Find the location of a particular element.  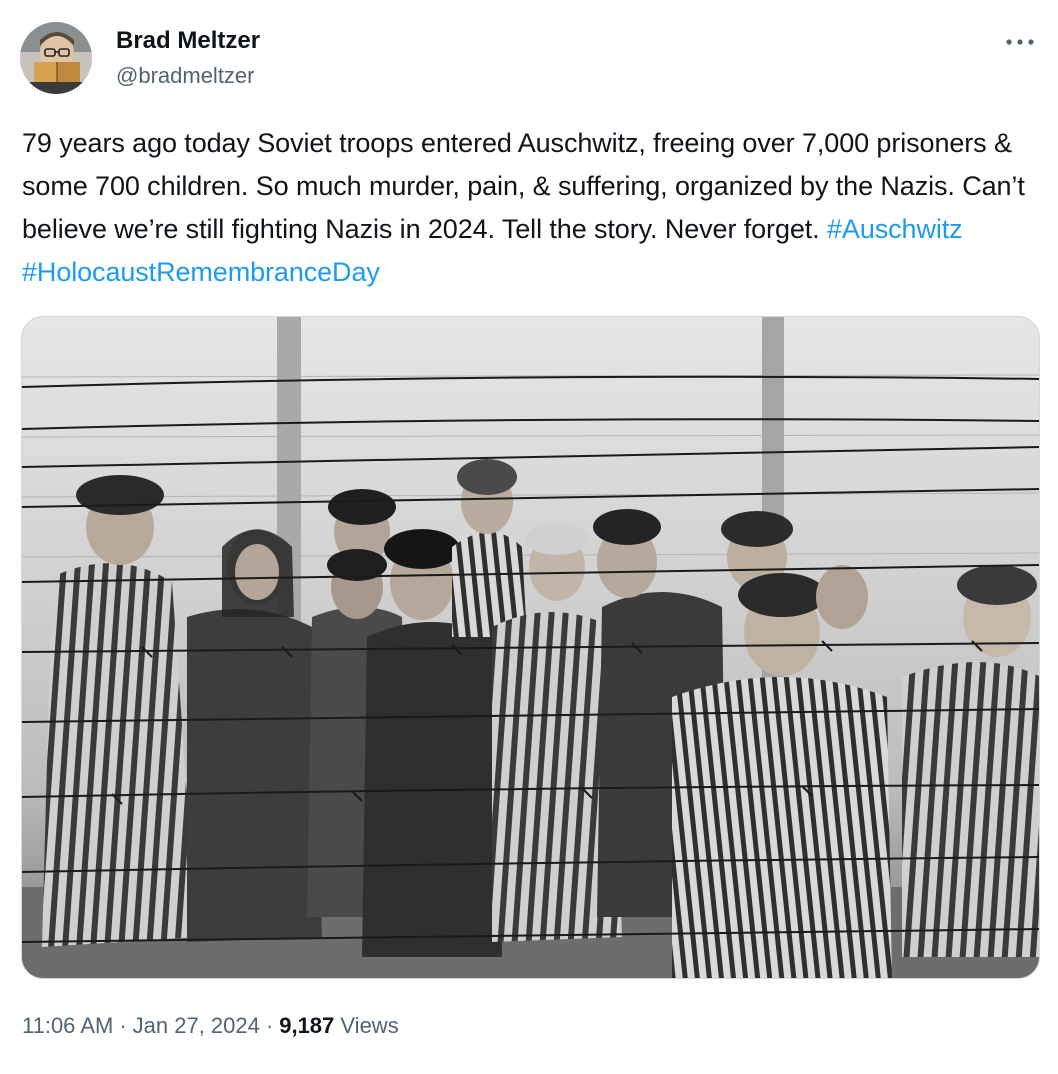

hashtag-link-holocaust-remembrance-day: #HolocaustRemembranceDay is located at coordinates (201, 272).